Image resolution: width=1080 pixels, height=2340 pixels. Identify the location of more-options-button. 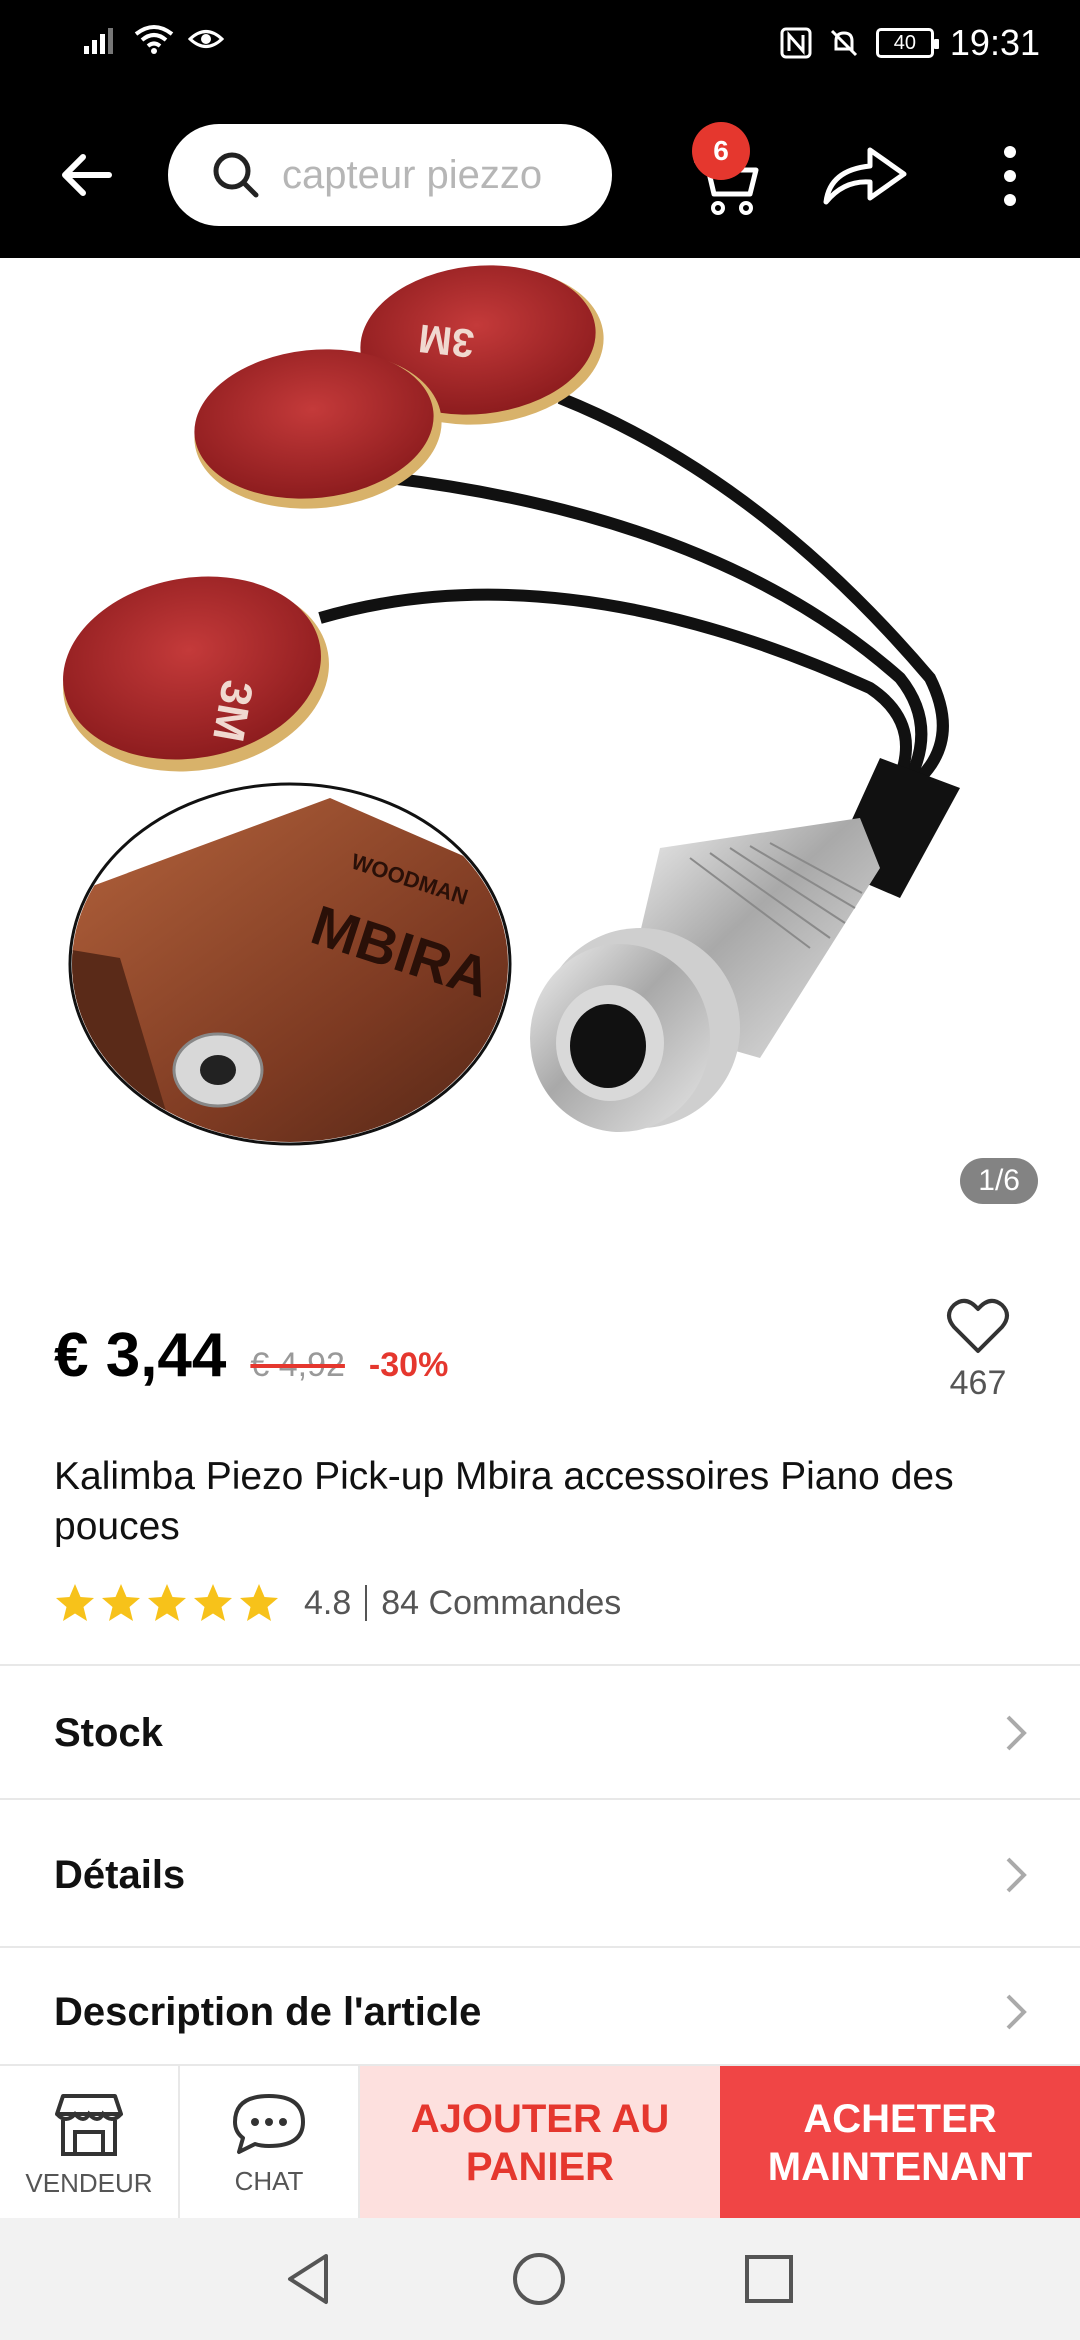
(1010, 176).